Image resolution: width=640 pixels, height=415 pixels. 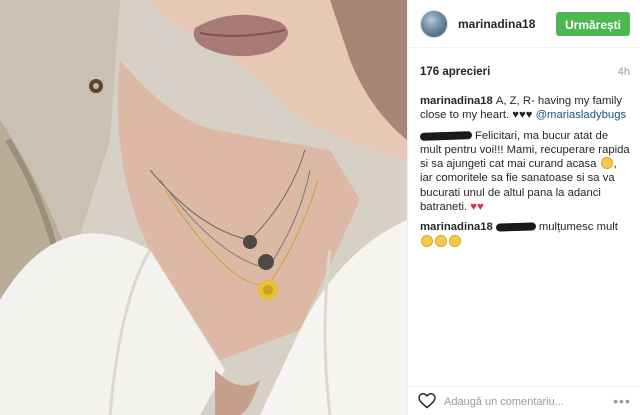 What do you see at coordinates (578, 227) in the screenshot?
I see `comment-text: mulțumesc mult` at bounding box center [578, 227].